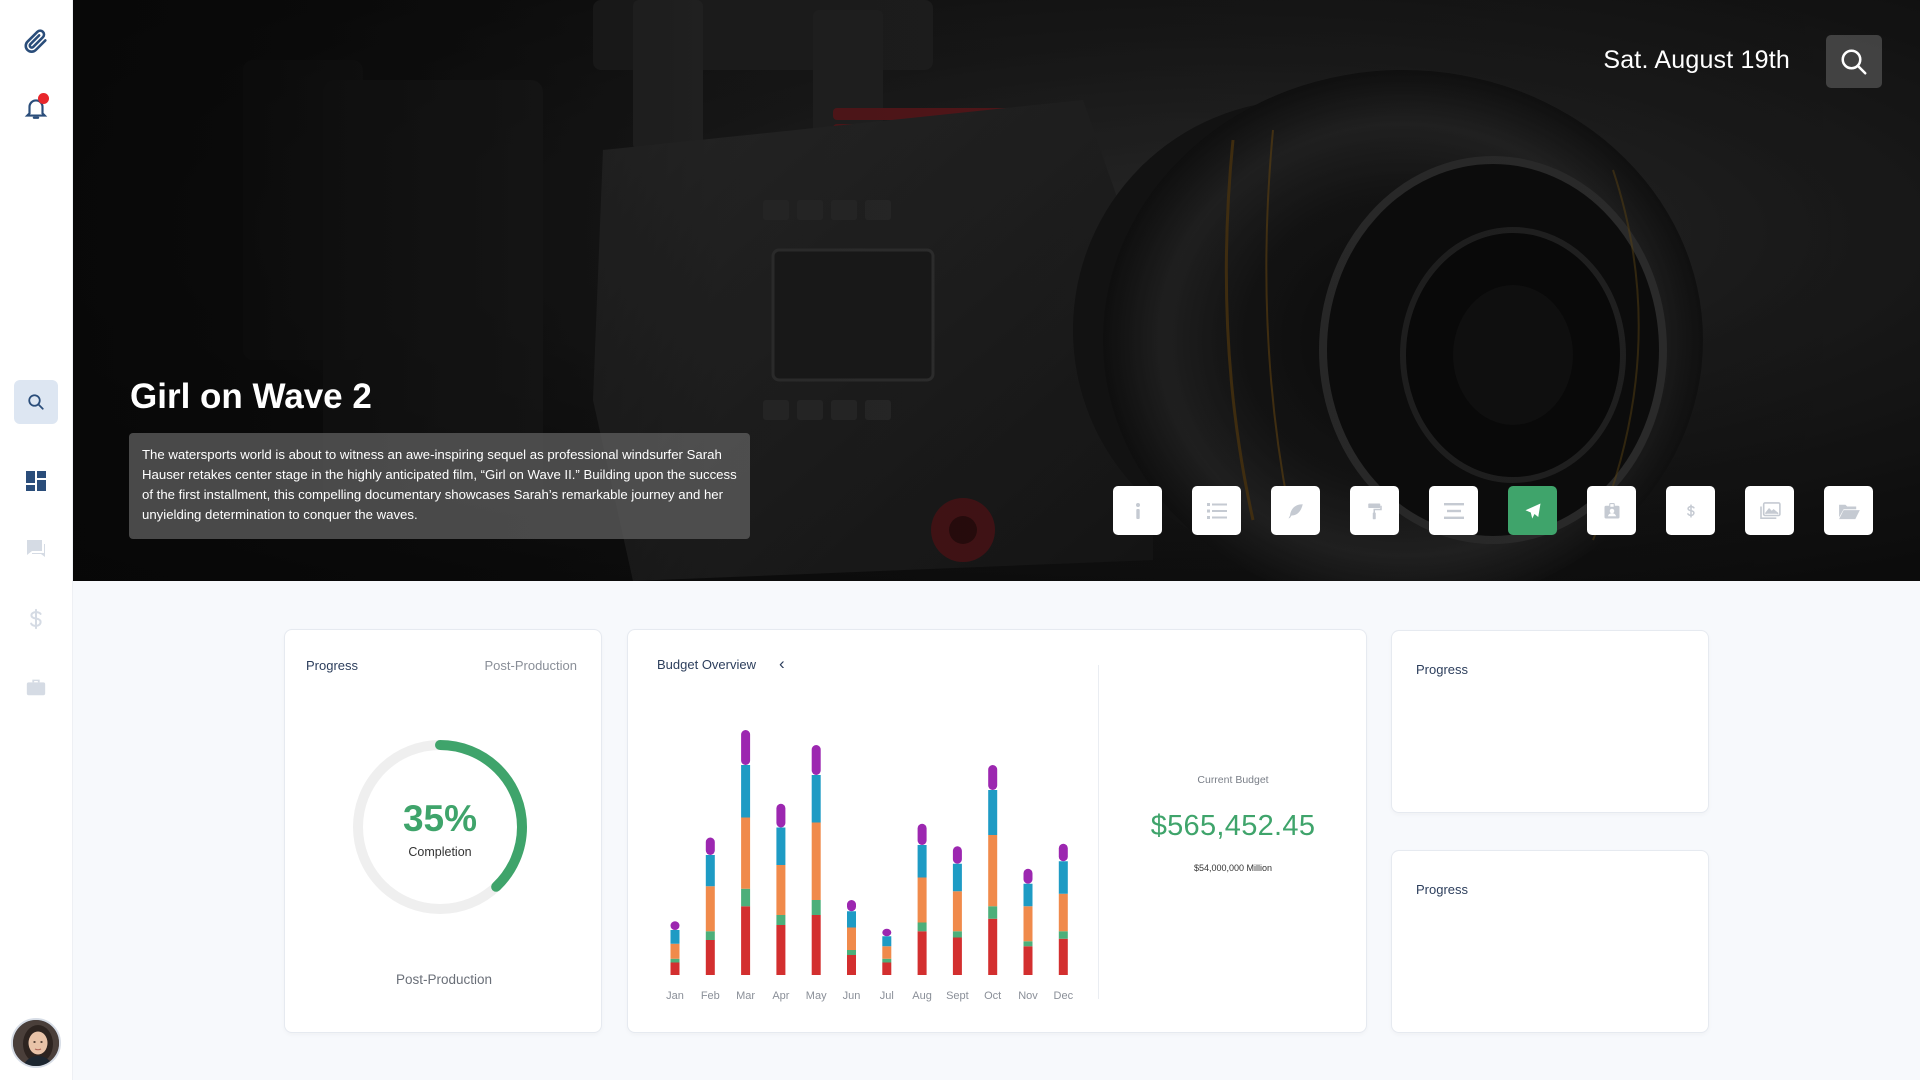 This screenshot has height=1080, width=1920. I want to click on x-tick-label: Jul, so click(887, 996).